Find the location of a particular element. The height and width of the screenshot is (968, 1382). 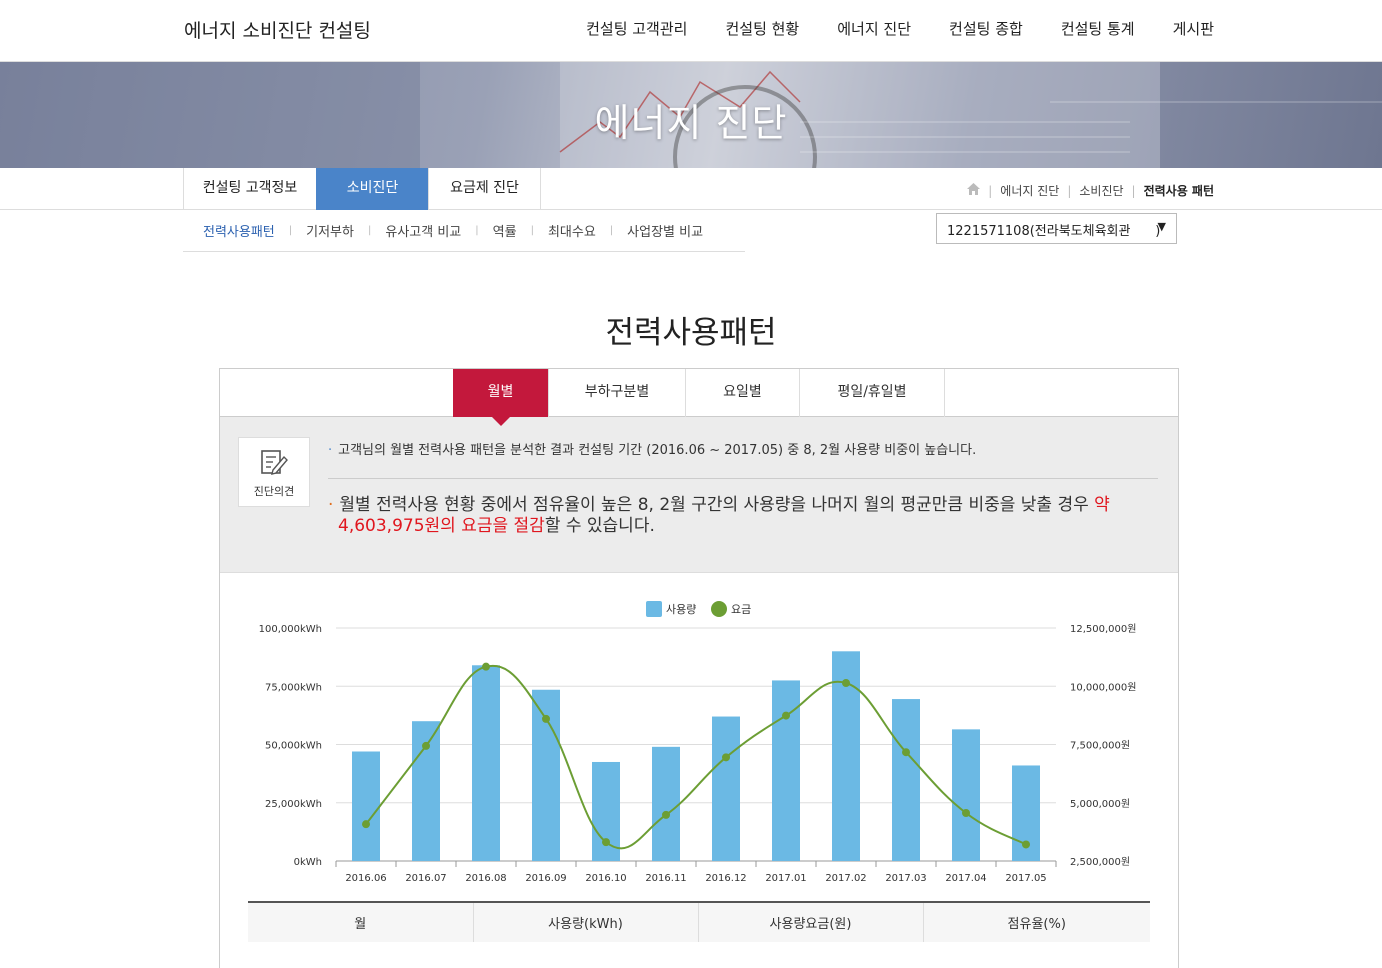

dropdown-arrow-icon: ▼ is located at coordinates (1161, 226).